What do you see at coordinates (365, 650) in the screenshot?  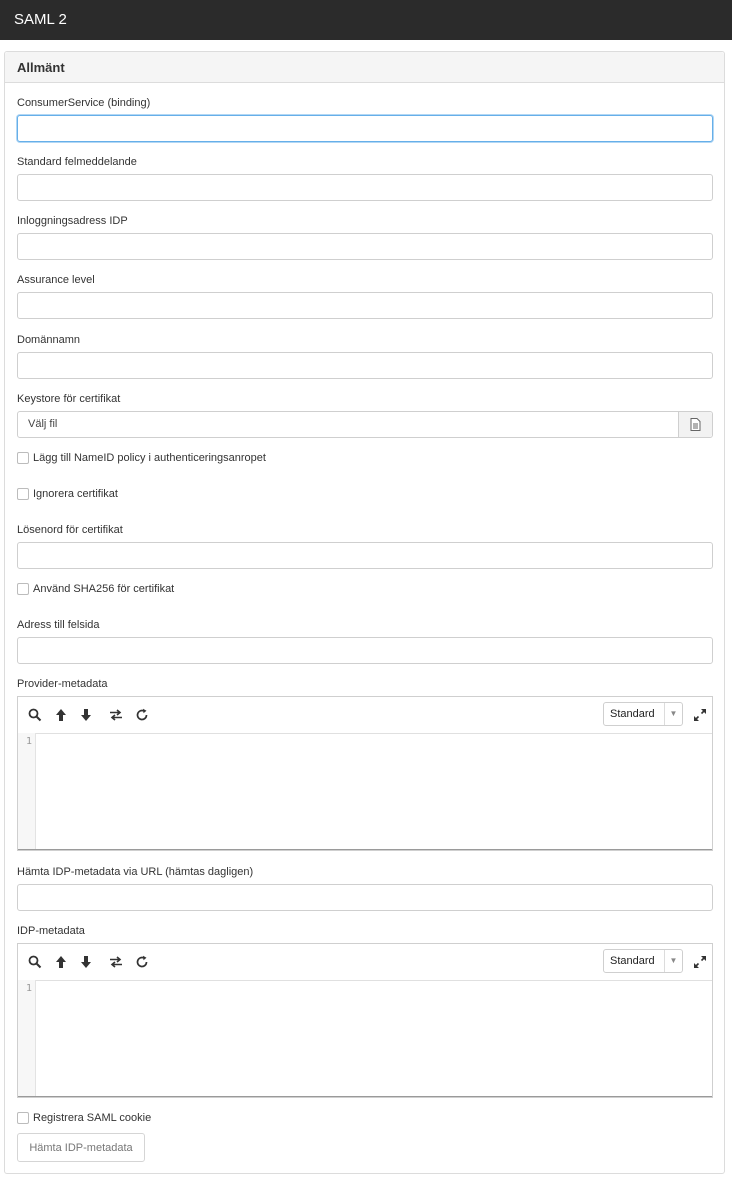 I see `error-page-input` at bounding box center [365, 650].